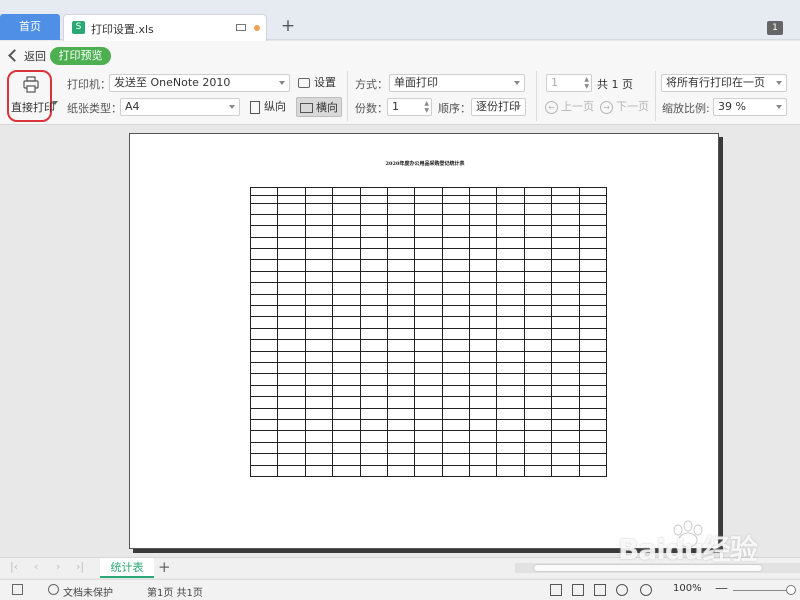 The width and height of the screenshot is (800, 600). Describe the element at coordinates (180, 107) in the screenshot. I see `paper-type-select: A4` at that location.